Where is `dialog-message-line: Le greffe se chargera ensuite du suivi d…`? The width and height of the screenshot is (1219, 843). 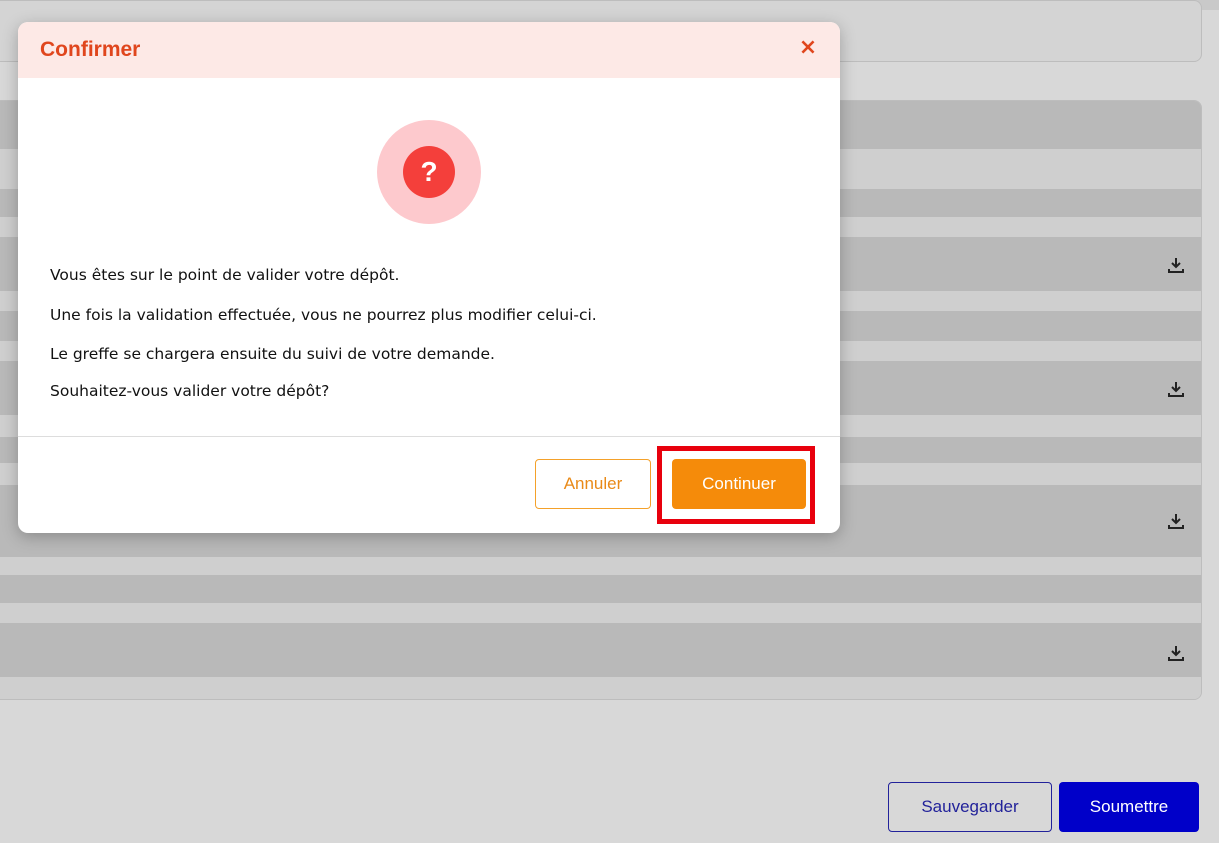
dialog-message-line: Le greffe se chargera ensuite du suivi d… is located at coordinates (272, 354).